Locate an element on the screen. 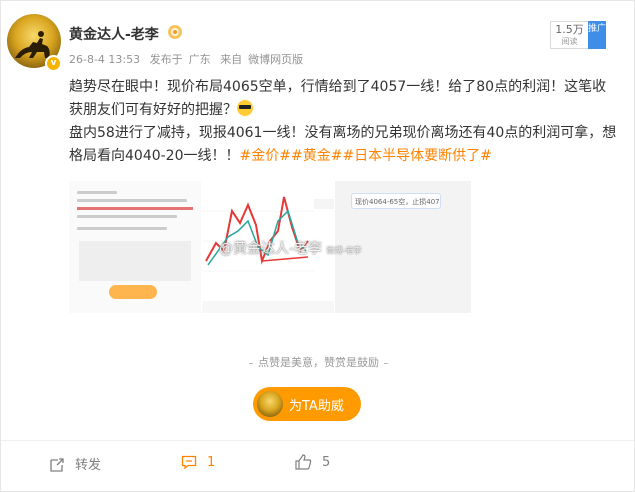 This screenshot has width=635, height=492. repost-label: 转发 is located at coordinates (88, 465).